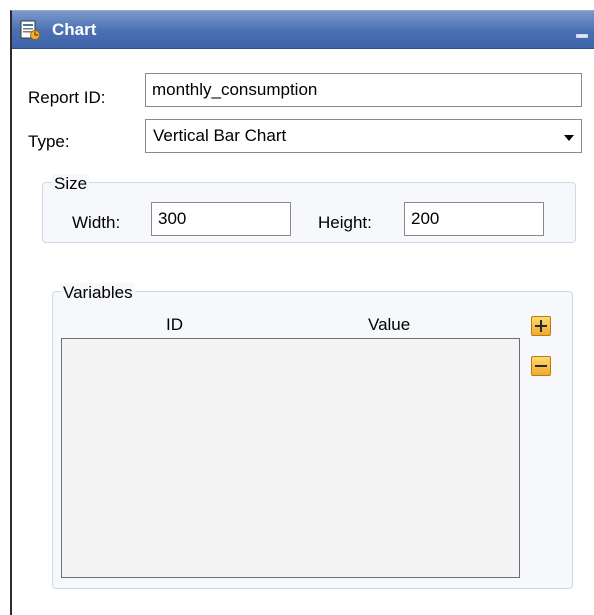  What do you see at coordinates (221, 219) in the screenshot?
I see `width-input` at bounding box center [221, 219].